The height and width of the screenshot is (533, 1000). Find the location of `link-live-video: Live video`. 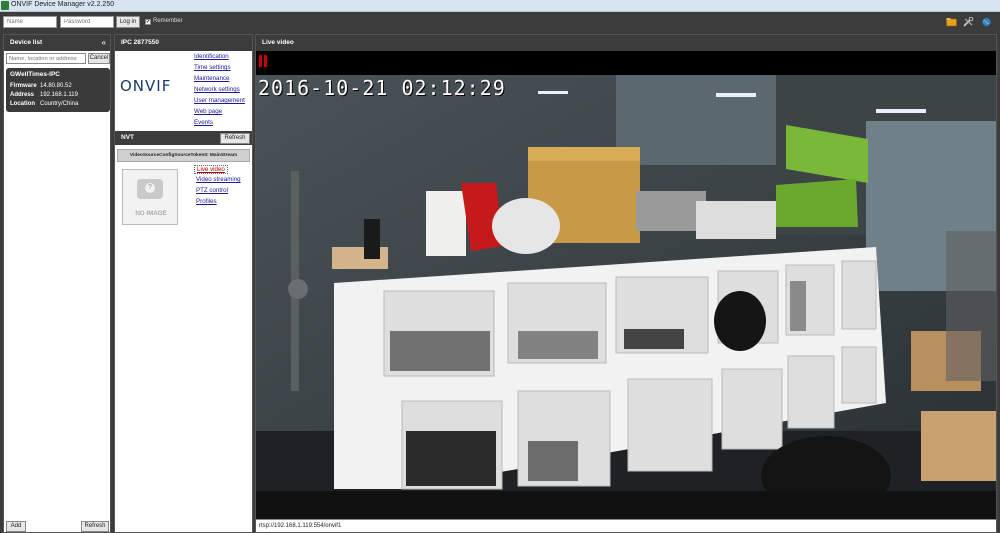

link-live-video: Live video is located at coordinates (211, 169).